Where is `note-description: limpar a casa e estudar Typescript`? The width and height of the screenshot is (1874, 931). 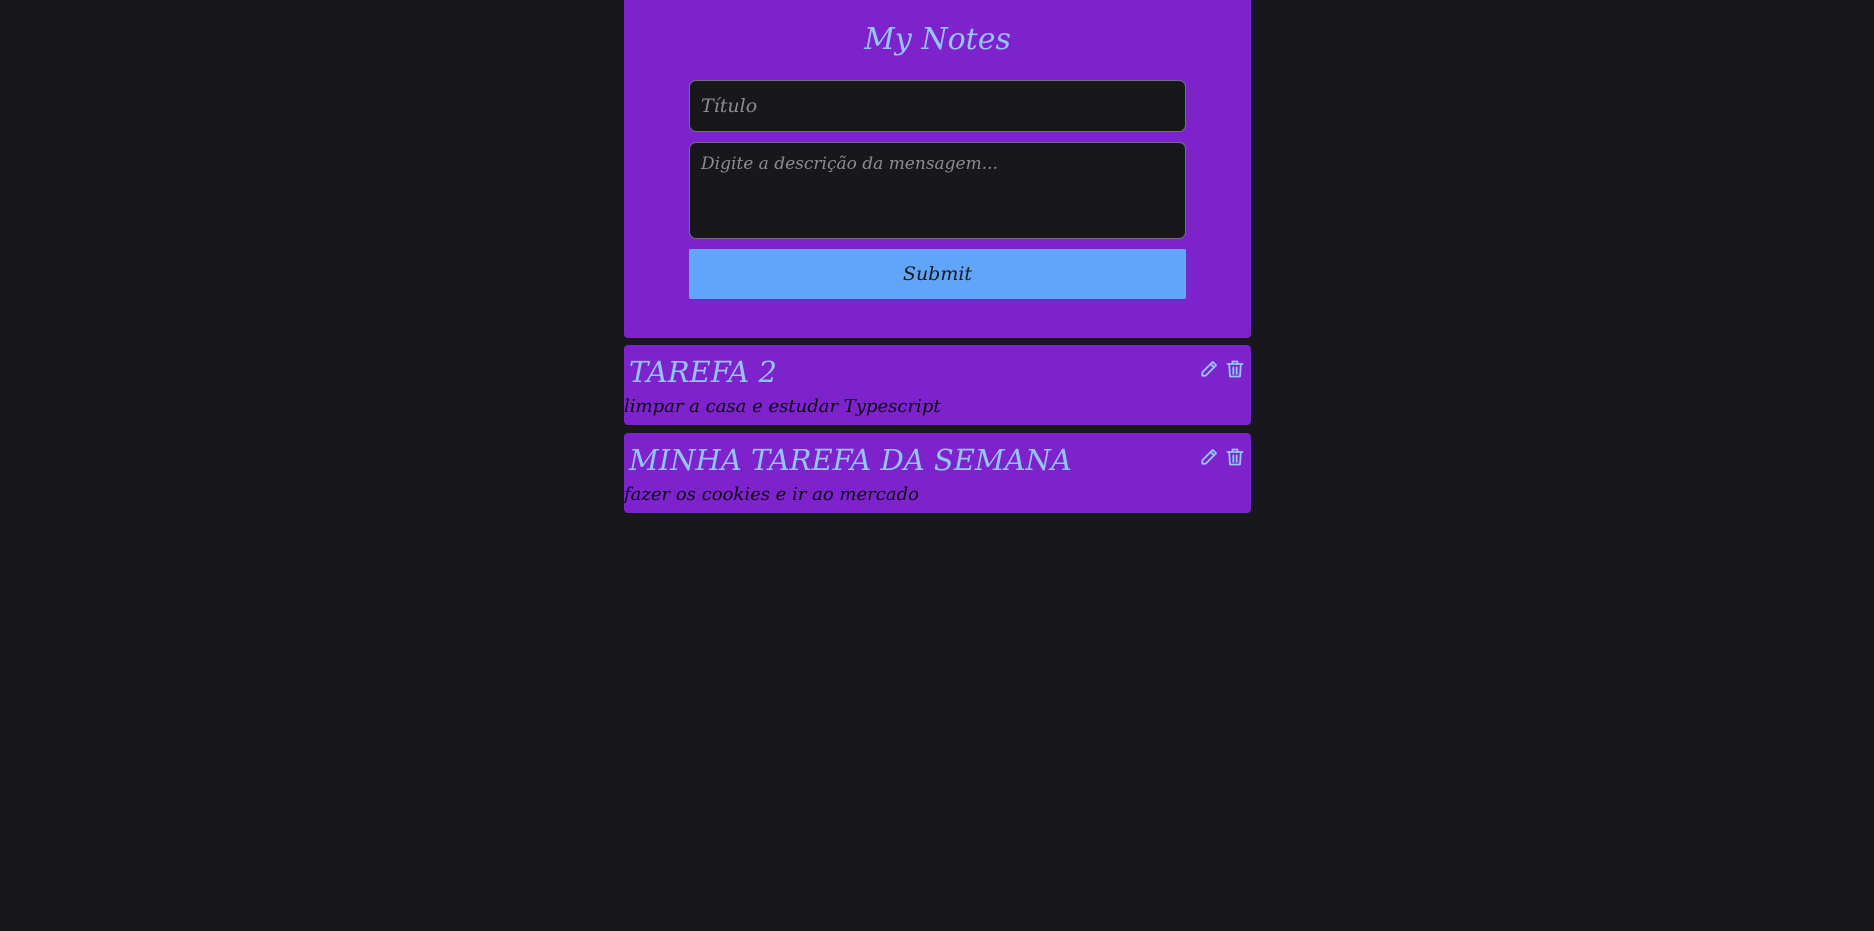 note-description: limpar a casa e estudar Typescript is located at coordinates (782, 406).